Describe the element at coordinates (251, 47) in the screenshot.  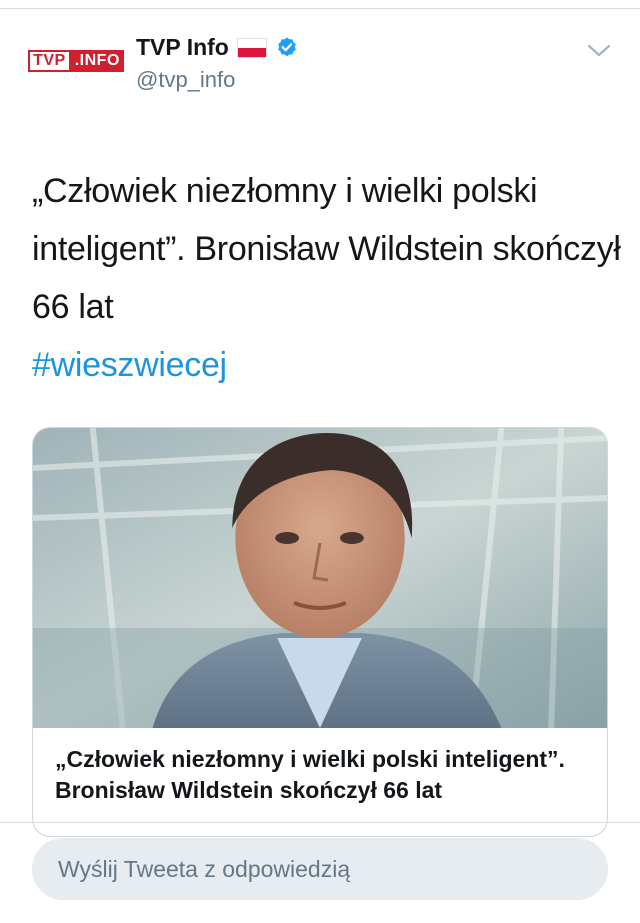
I see `poland-flag-icon` at that location.